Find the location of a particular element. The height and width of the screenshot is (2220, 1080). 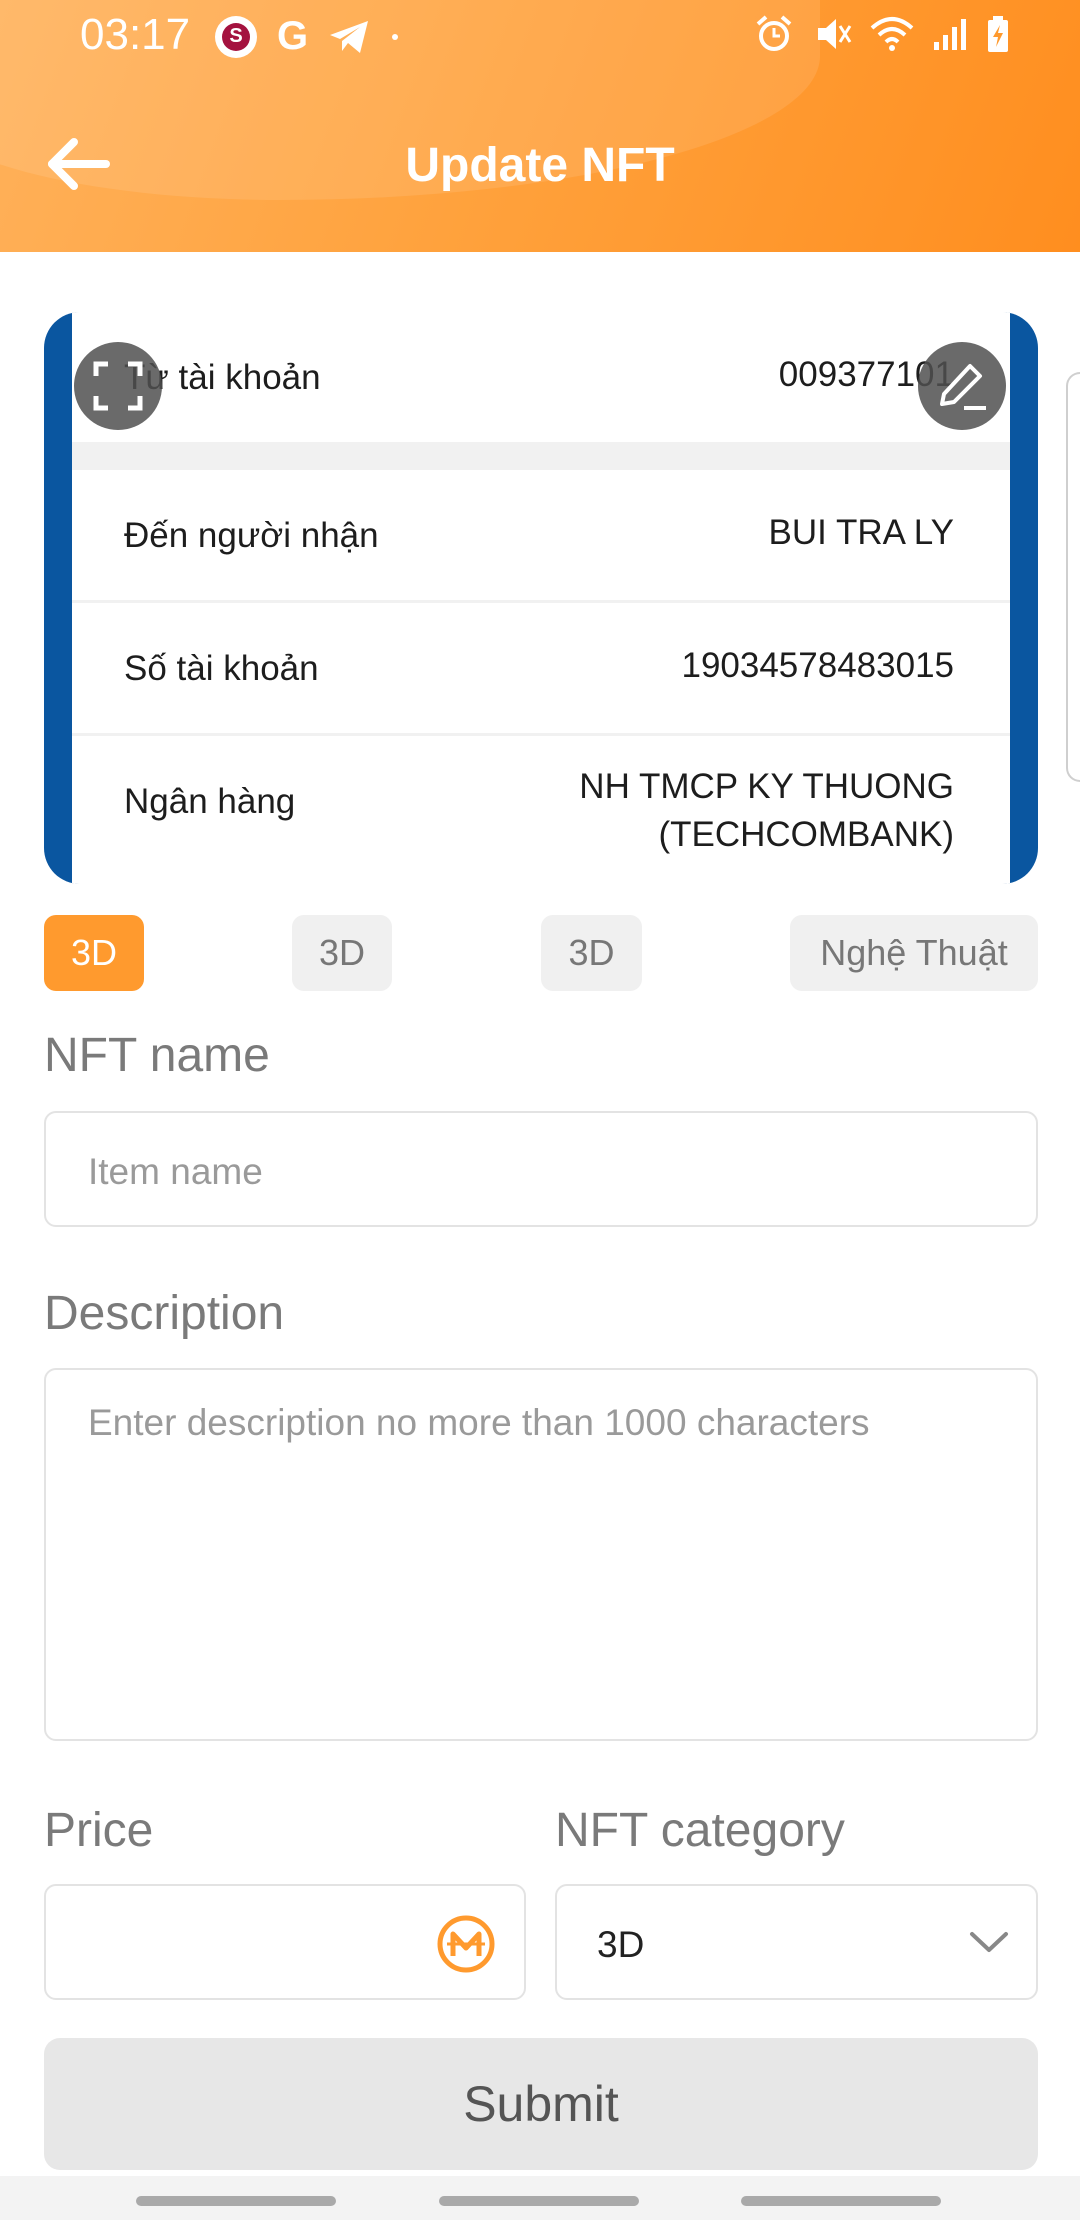

receipt-value-line2: (TECHCOMBANK) is located at coordinates (806, 834).